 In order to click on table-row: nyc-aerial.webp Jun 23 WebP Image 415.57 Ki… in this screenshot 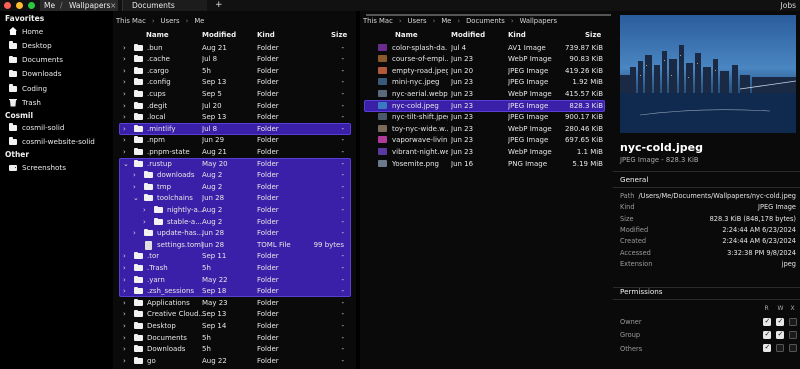, I will do `click(486, 94)`.